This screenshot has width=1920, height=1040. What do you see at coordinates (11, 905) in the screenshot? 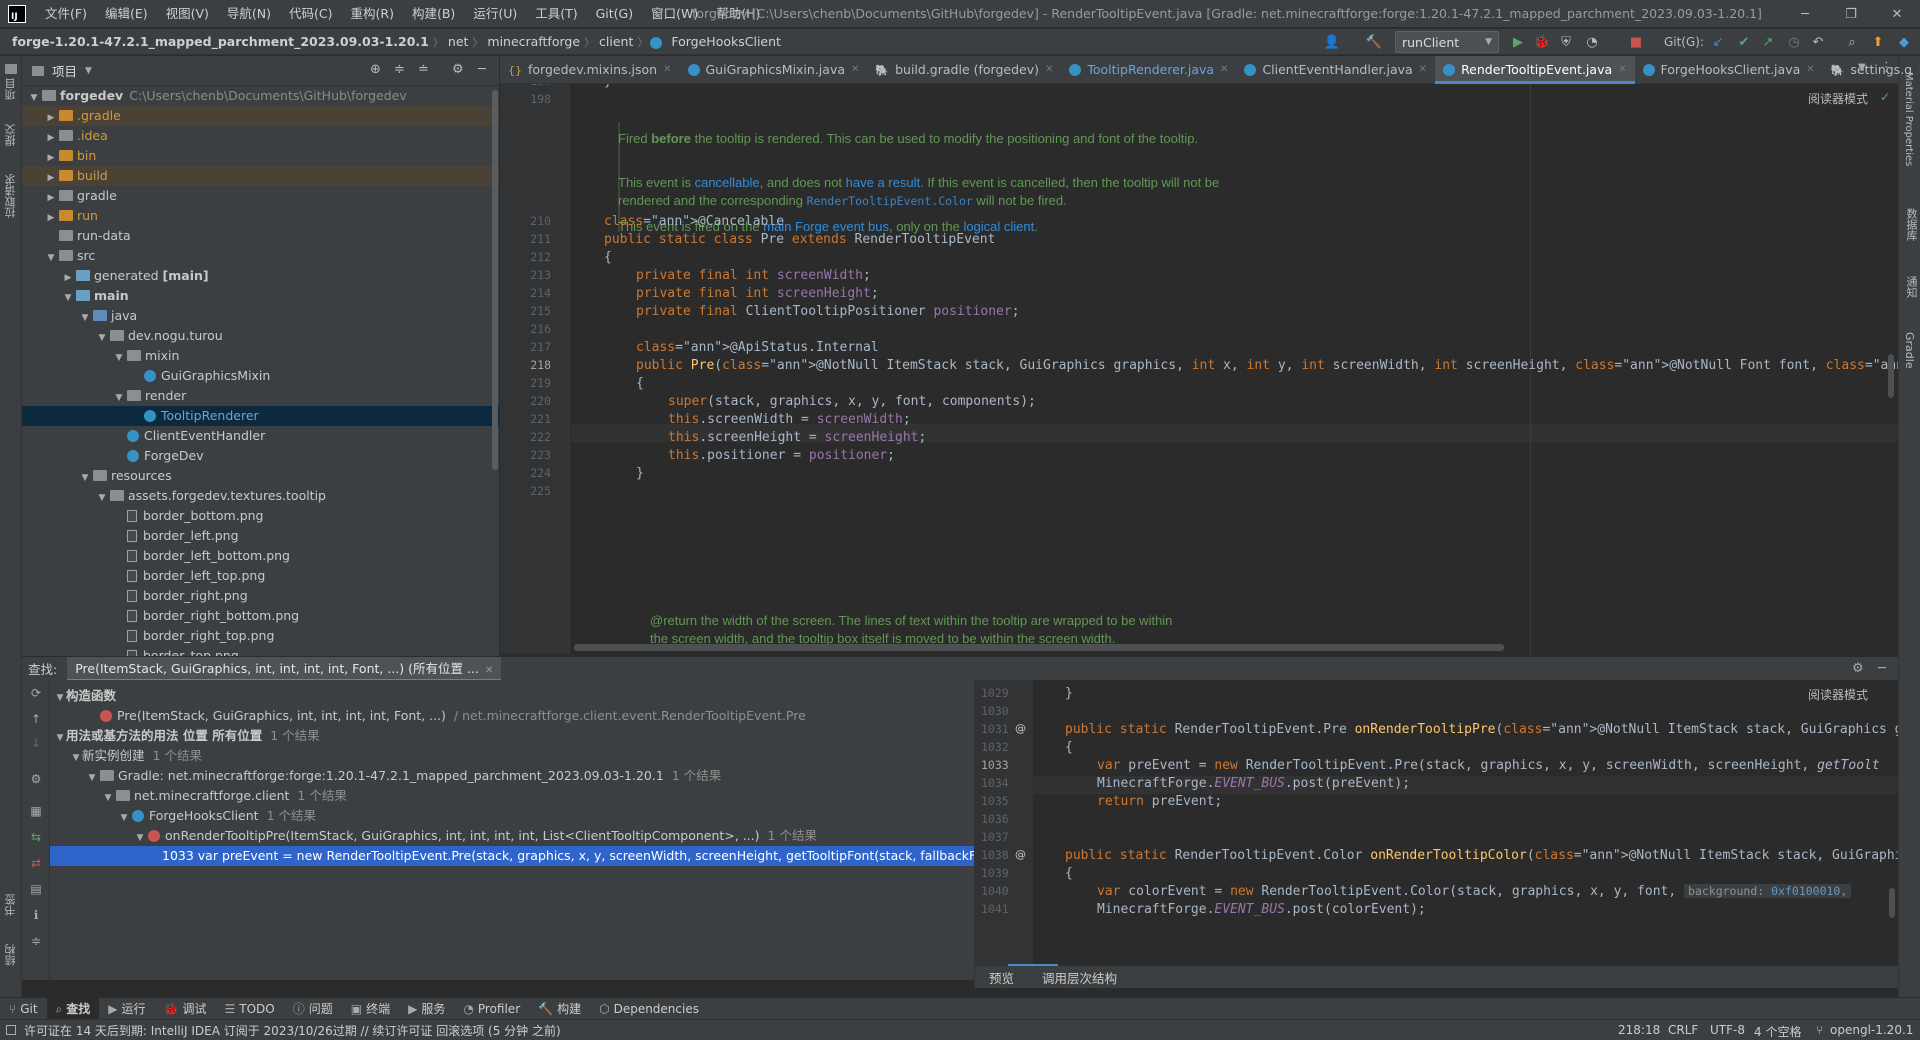
I see `bookmarks-tool-label: 书签` at bounding box center [11, 905].